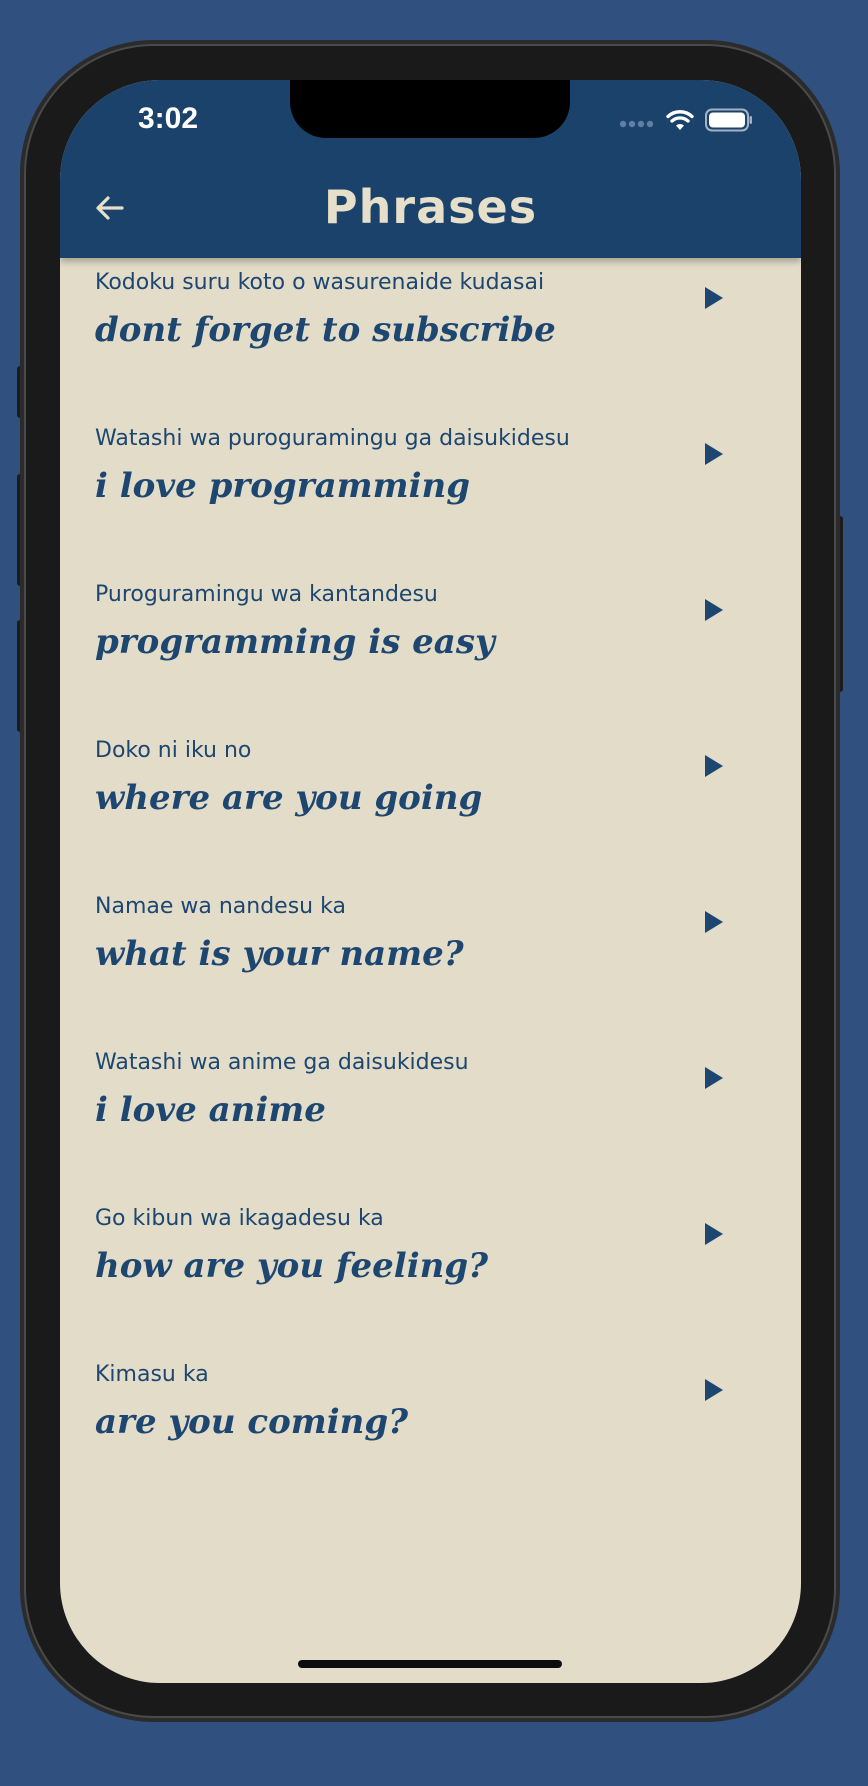 This screenshot has width=868, height=1786. Describe the element at coordinates (430, 1428) in the screenshot. I see `list-item: Kimasu ka are you coming?` at that location.